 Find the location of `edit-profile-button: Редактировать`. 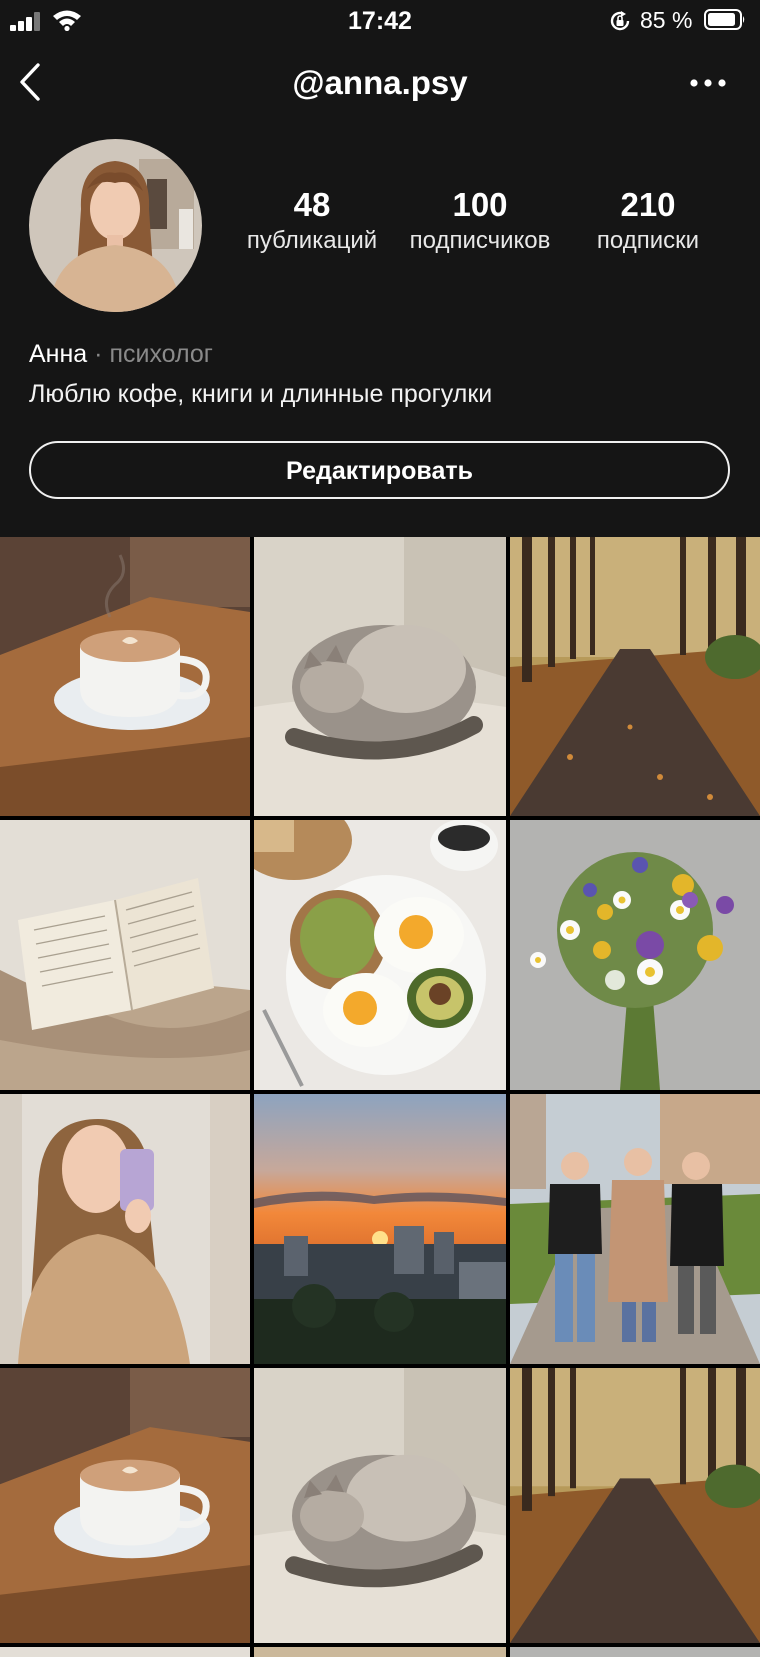

edit-profile-button: Редактировать is located at coordinates (379, 470).